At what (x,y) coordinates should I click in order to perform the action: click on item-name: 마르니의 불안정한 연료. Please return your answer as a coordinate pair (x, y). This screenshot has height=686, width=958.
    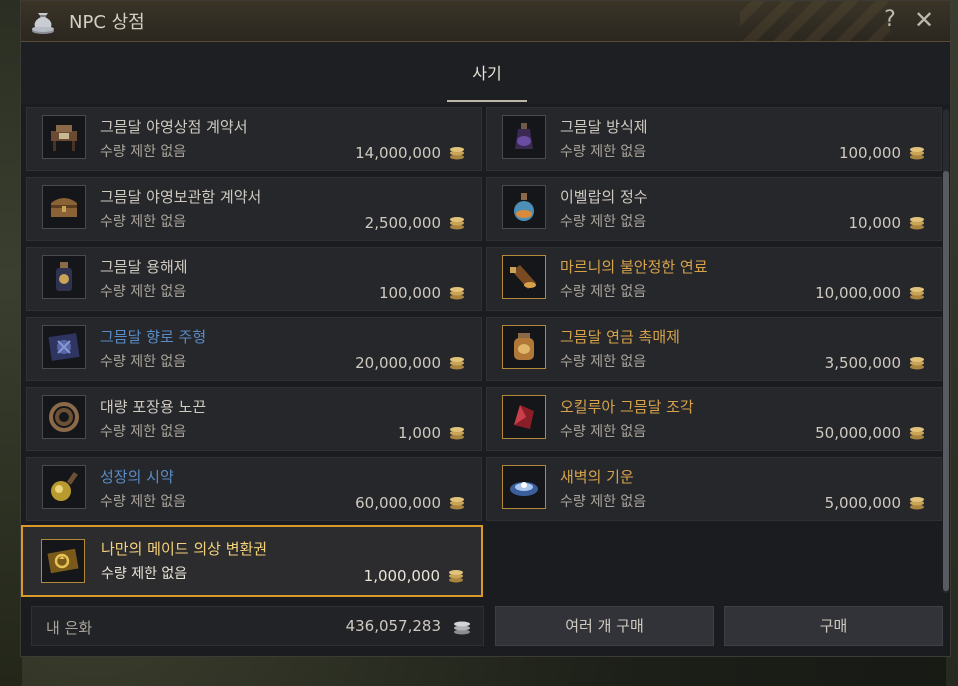
    Looking at the image, I should click on (634, 267).